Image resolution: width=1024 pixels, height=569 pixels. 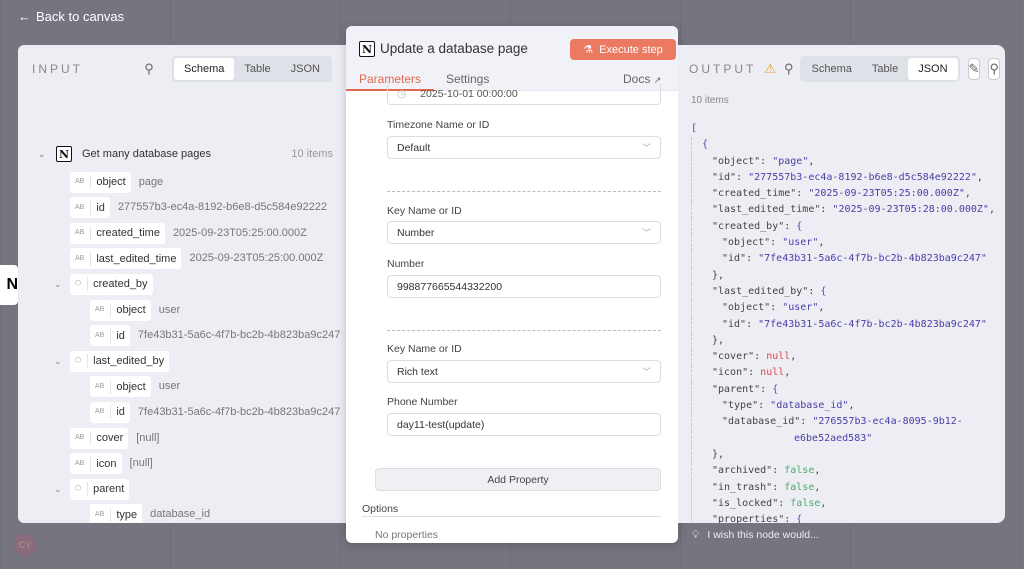 I want to click on edit-pencil-icon: ✎, so click(x=974, y=69).